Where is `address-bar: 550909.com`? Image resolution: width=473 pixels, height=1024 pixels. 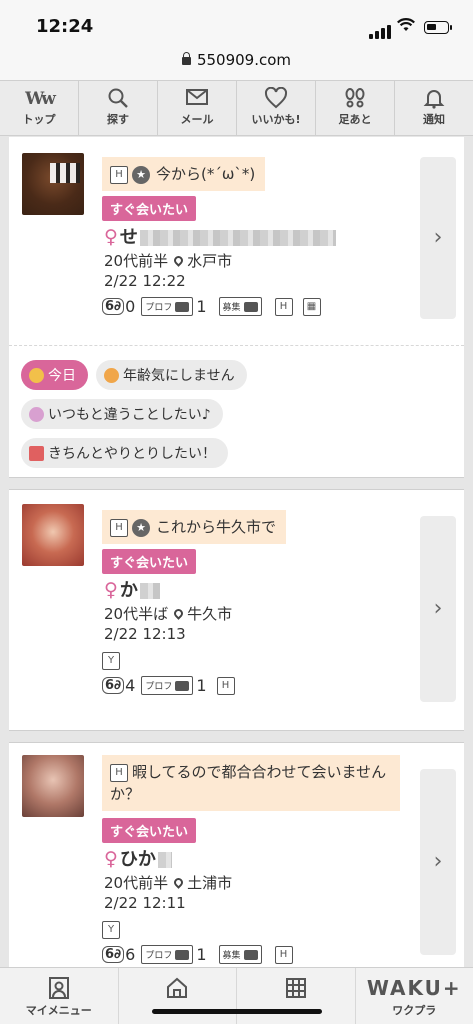
address-bar: 550909.com is located at coordinates (236, 62).